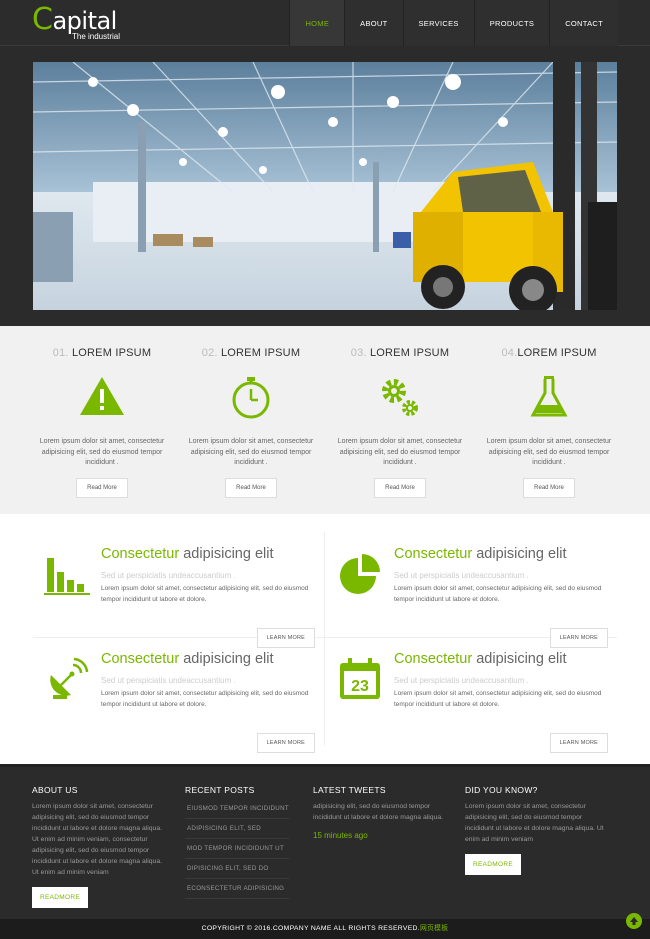 The height and width of the screenshot is (939, 650). What do you see at coordinates (96, 36) in the screenshot?
I see `logo-tagline: The industrial` at bounding box center [96, 36].